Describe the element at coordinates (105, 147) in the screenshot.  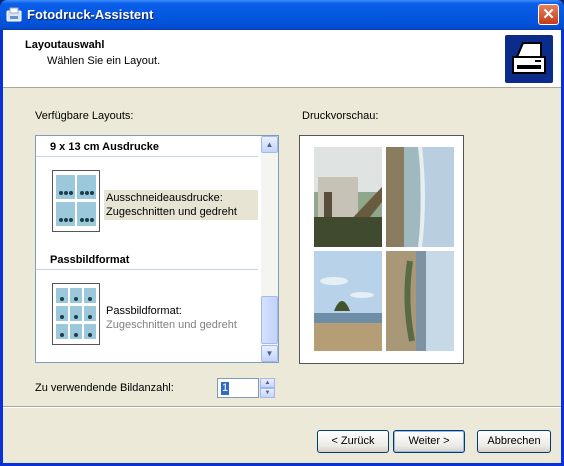
I see `group-heading-9x13: 9 x 13 cm Ausdrucke` at that location.